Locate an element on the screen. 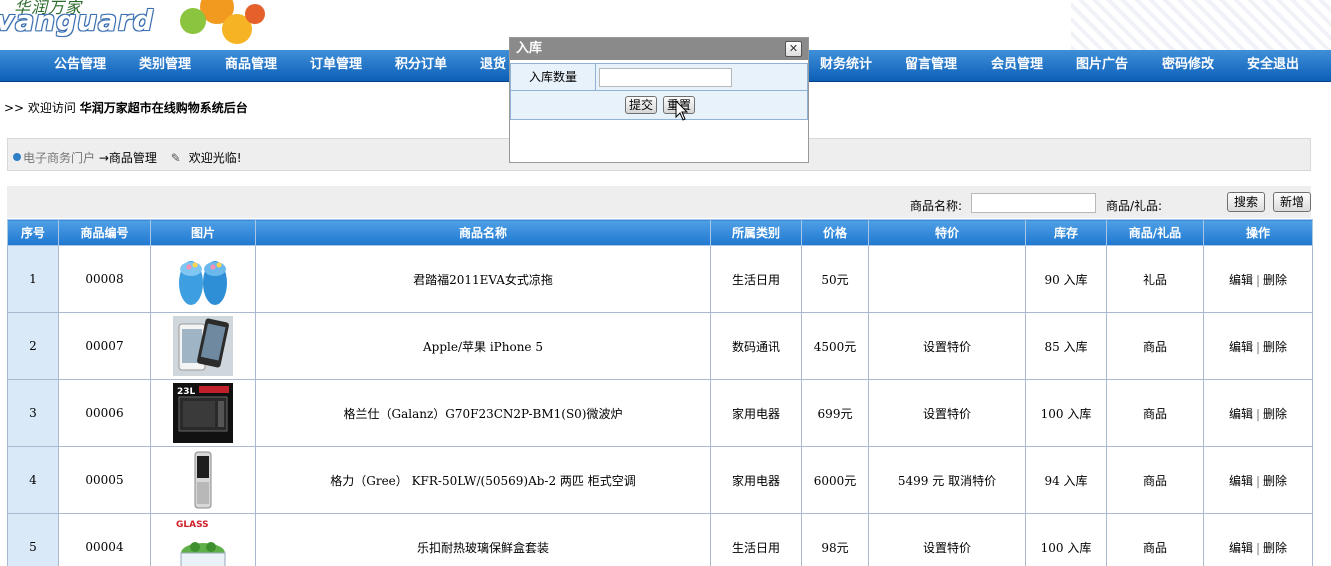 Image resolution: width=1331 pixels, height=566 pixels. product-name-label: 商品名称: is located at coordinates (936, 206).